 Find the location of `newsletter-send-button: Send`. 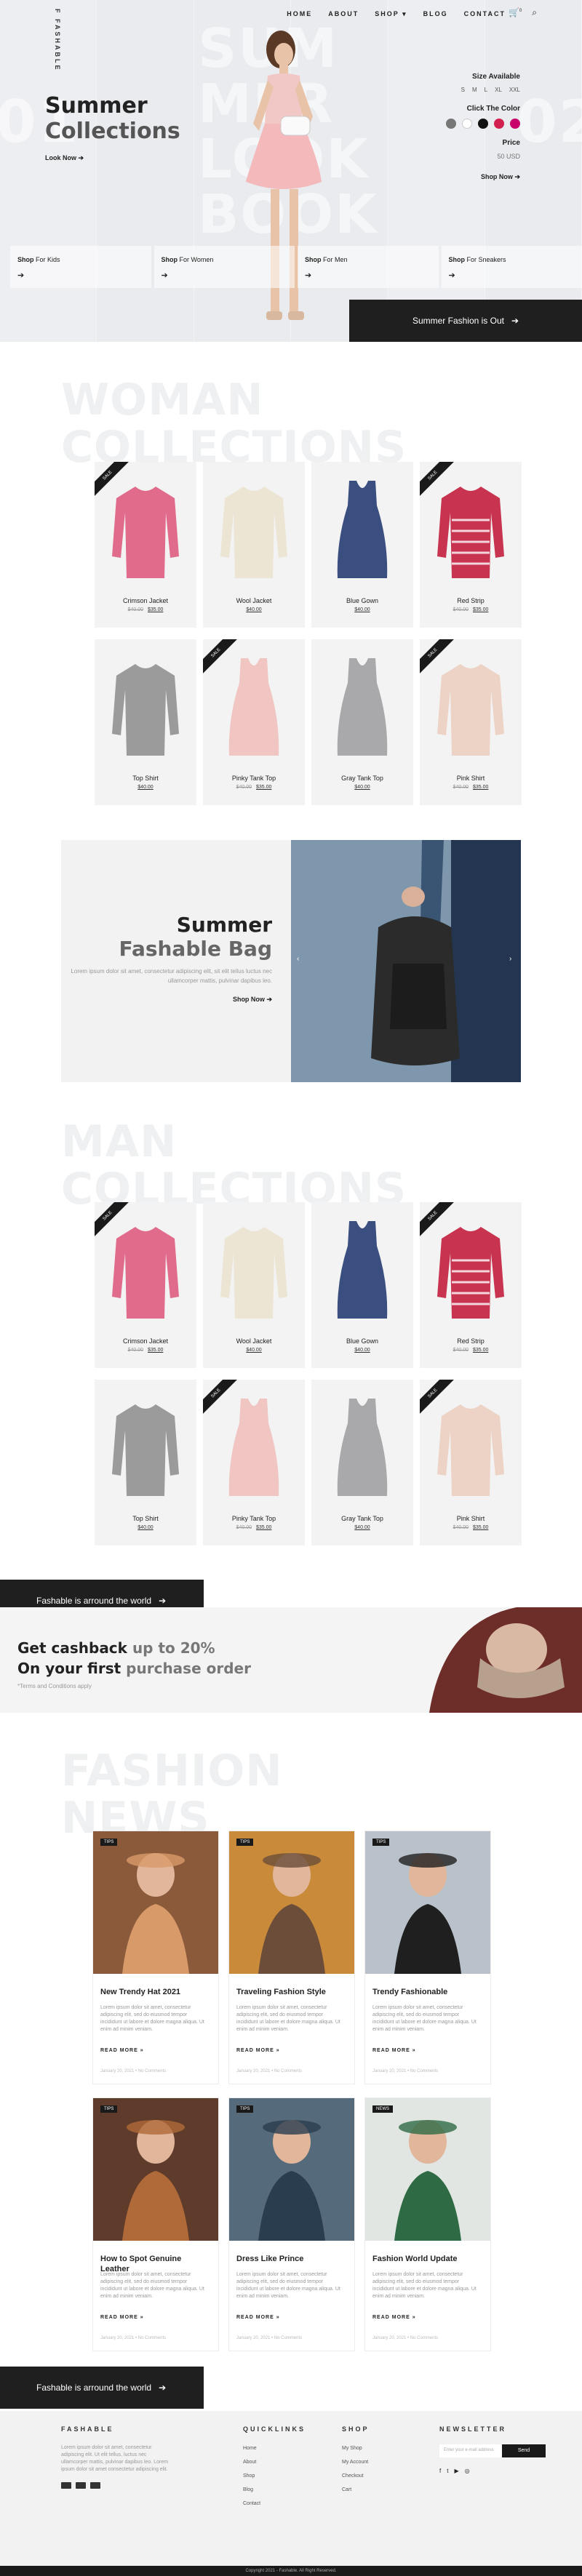

newsletter-send-button: Send is located at coordinates (524, 2450).